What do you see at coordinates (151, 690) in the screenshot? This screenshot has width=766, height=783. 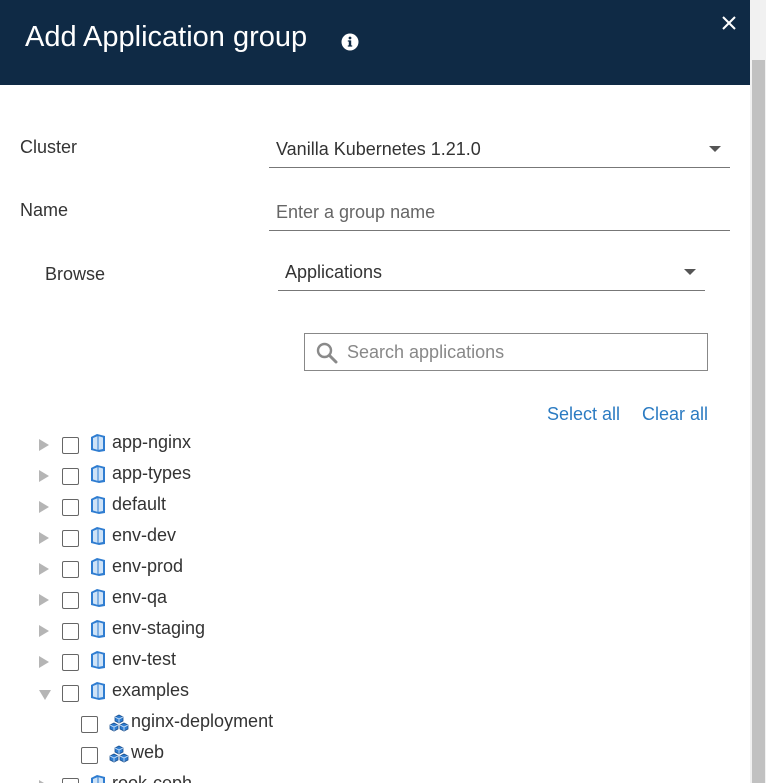 I see `tree-item-label: examples` at bounding box center [151, 690].